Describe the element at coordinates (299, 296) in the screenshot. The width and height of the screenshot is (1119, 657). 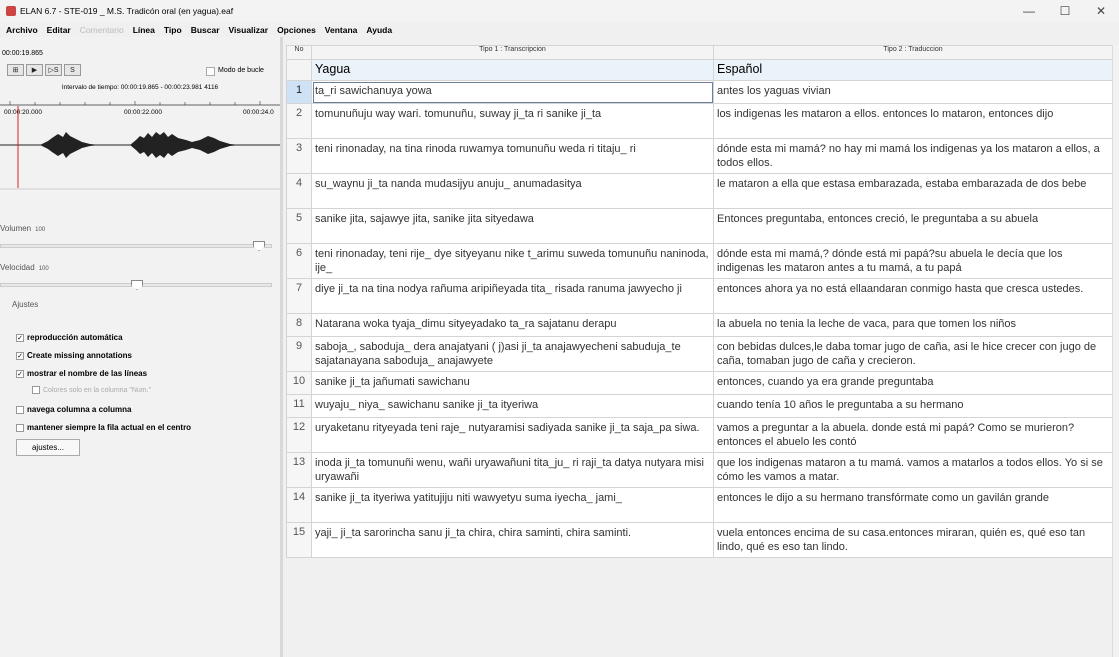
I see `row-number: 7` at that location.